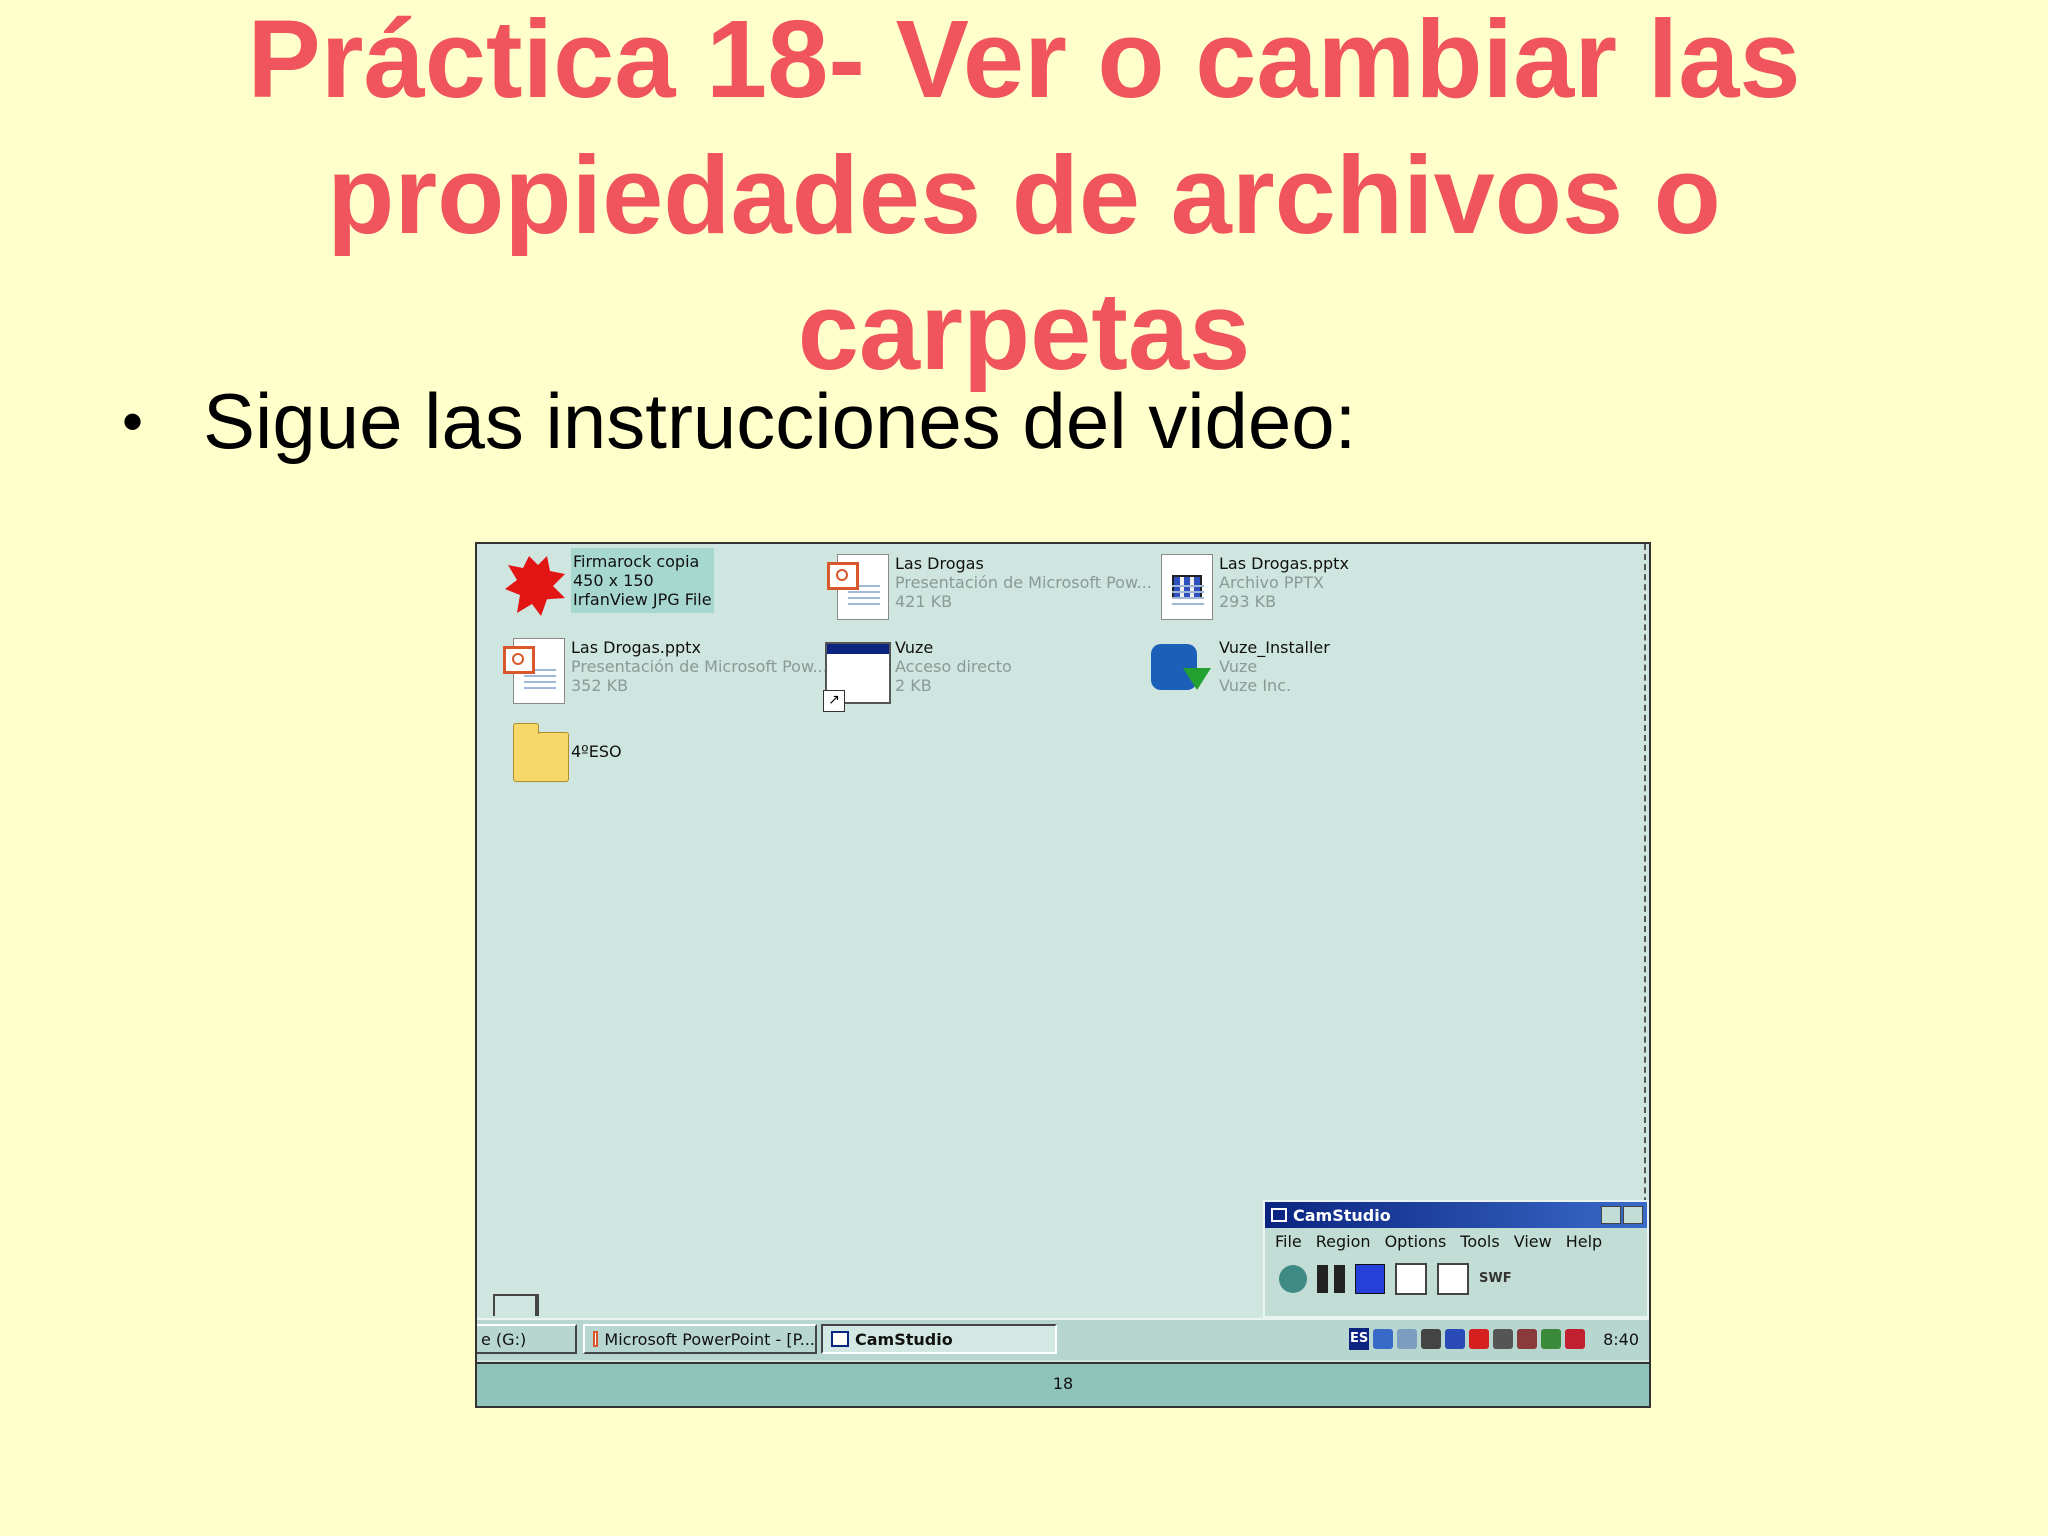 The width and height of the screenshot is (2048, 1536). I want to click on file-item-vuze: ↗ Vuze Acceso directo 2 KB, so click(913, 672).